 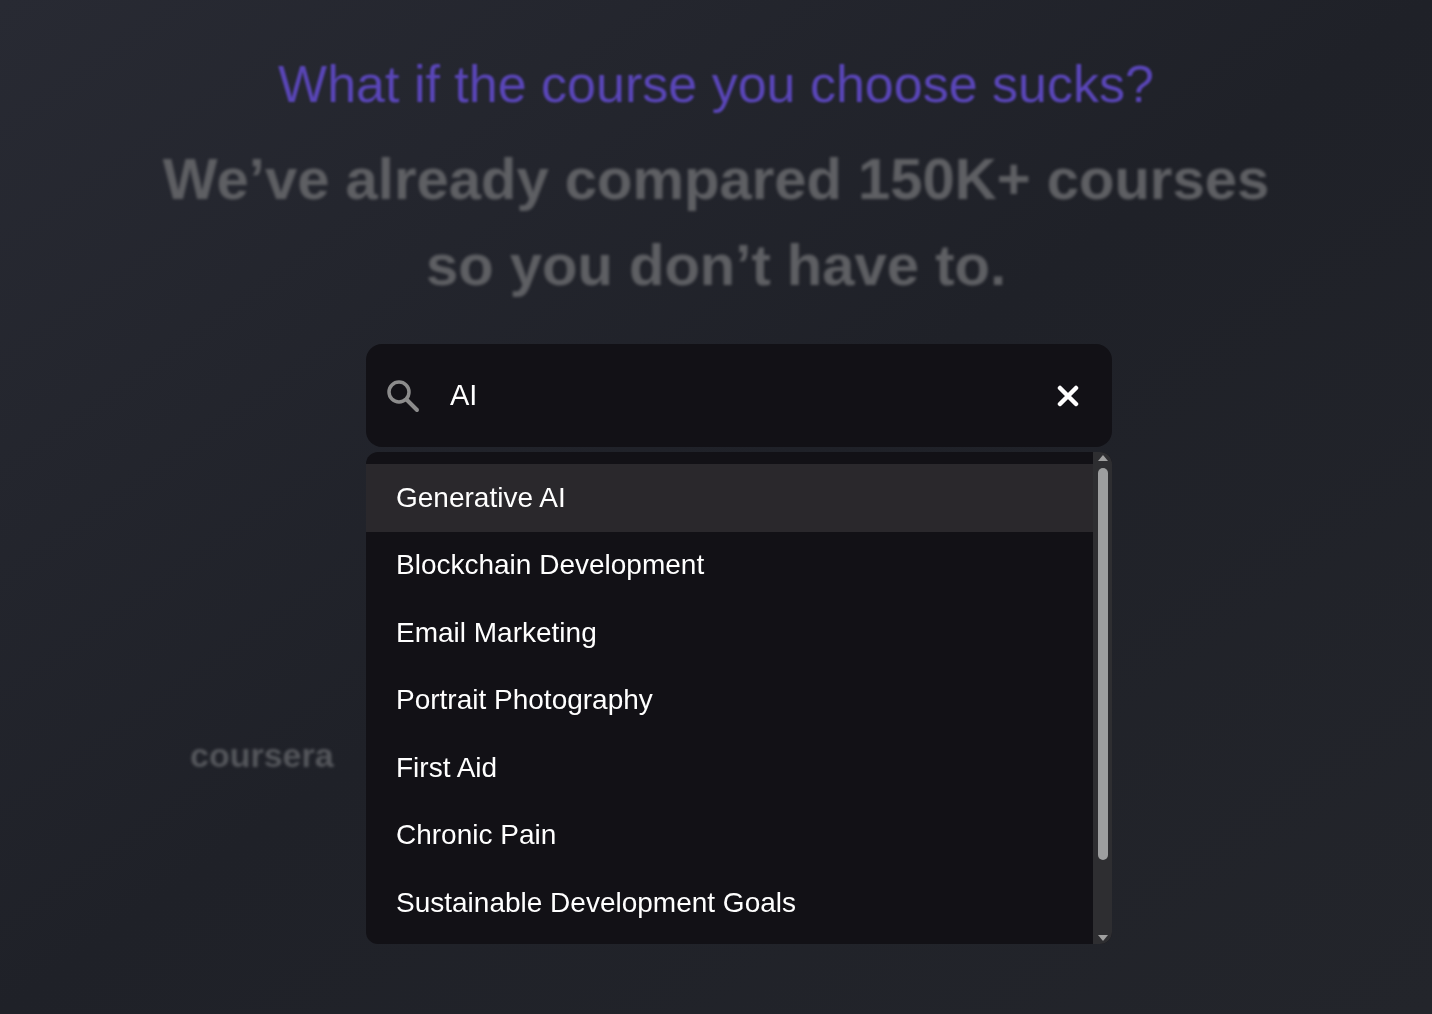 I want to click on suggestion-item: Sustainable Development Goals, so click(x=729, y=903).